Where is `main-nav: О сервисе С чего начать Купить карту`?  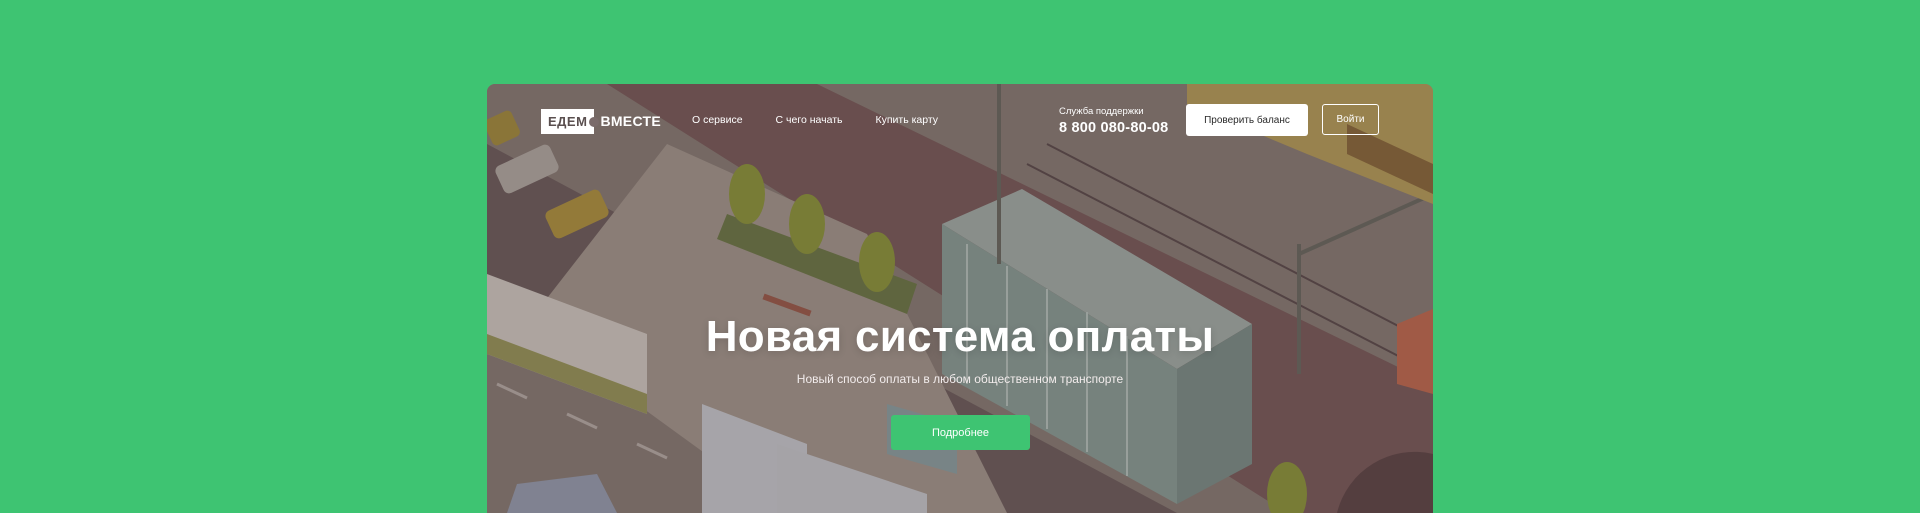
main-nav: О сервисе С чего начать Купить карту is located at coordinates (815, 120).